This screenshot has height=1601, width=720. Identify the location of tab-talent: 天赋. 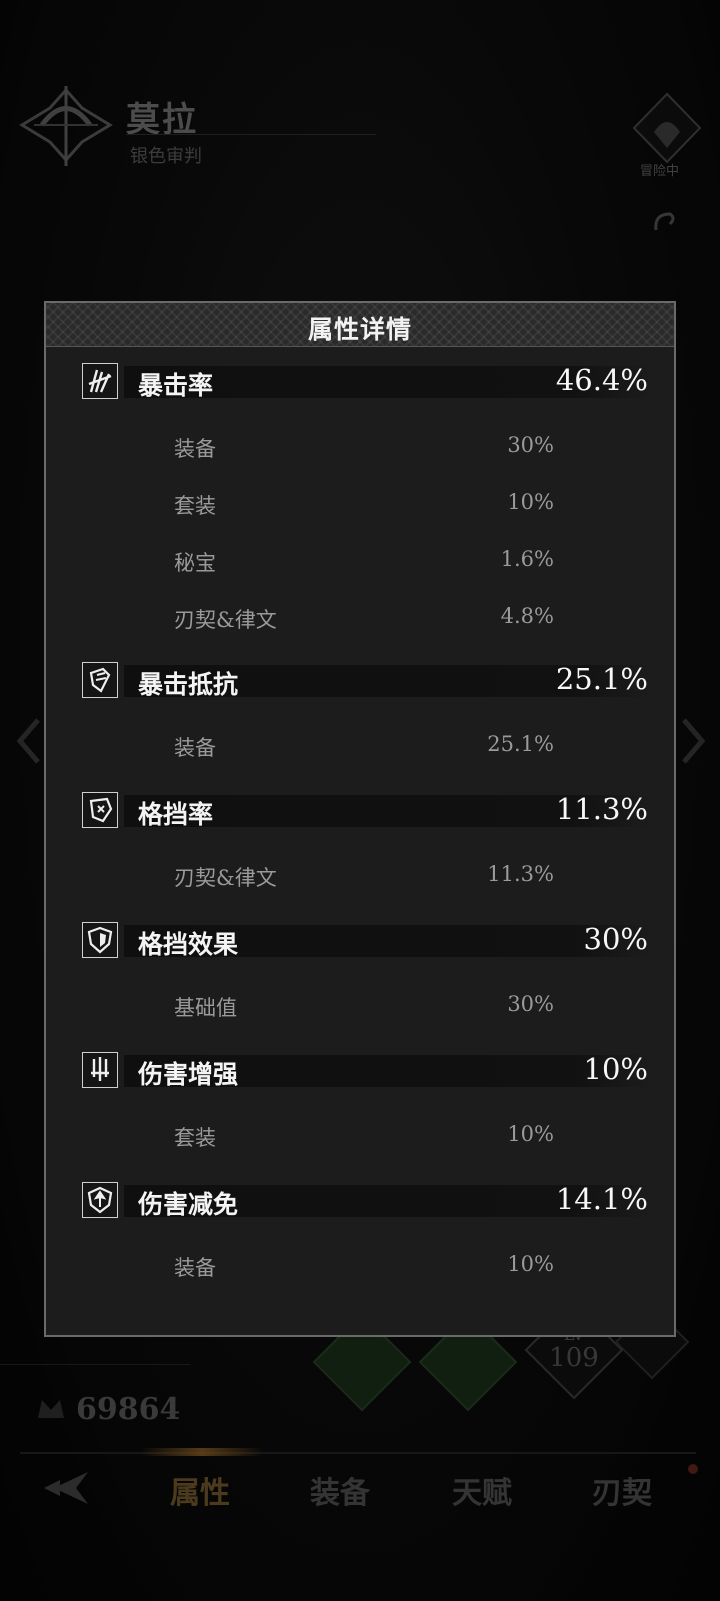
(482, 1490).